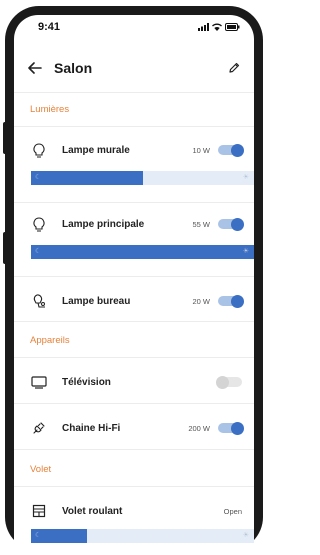  I want to click on device-label: Télévision, so click(86, 382).